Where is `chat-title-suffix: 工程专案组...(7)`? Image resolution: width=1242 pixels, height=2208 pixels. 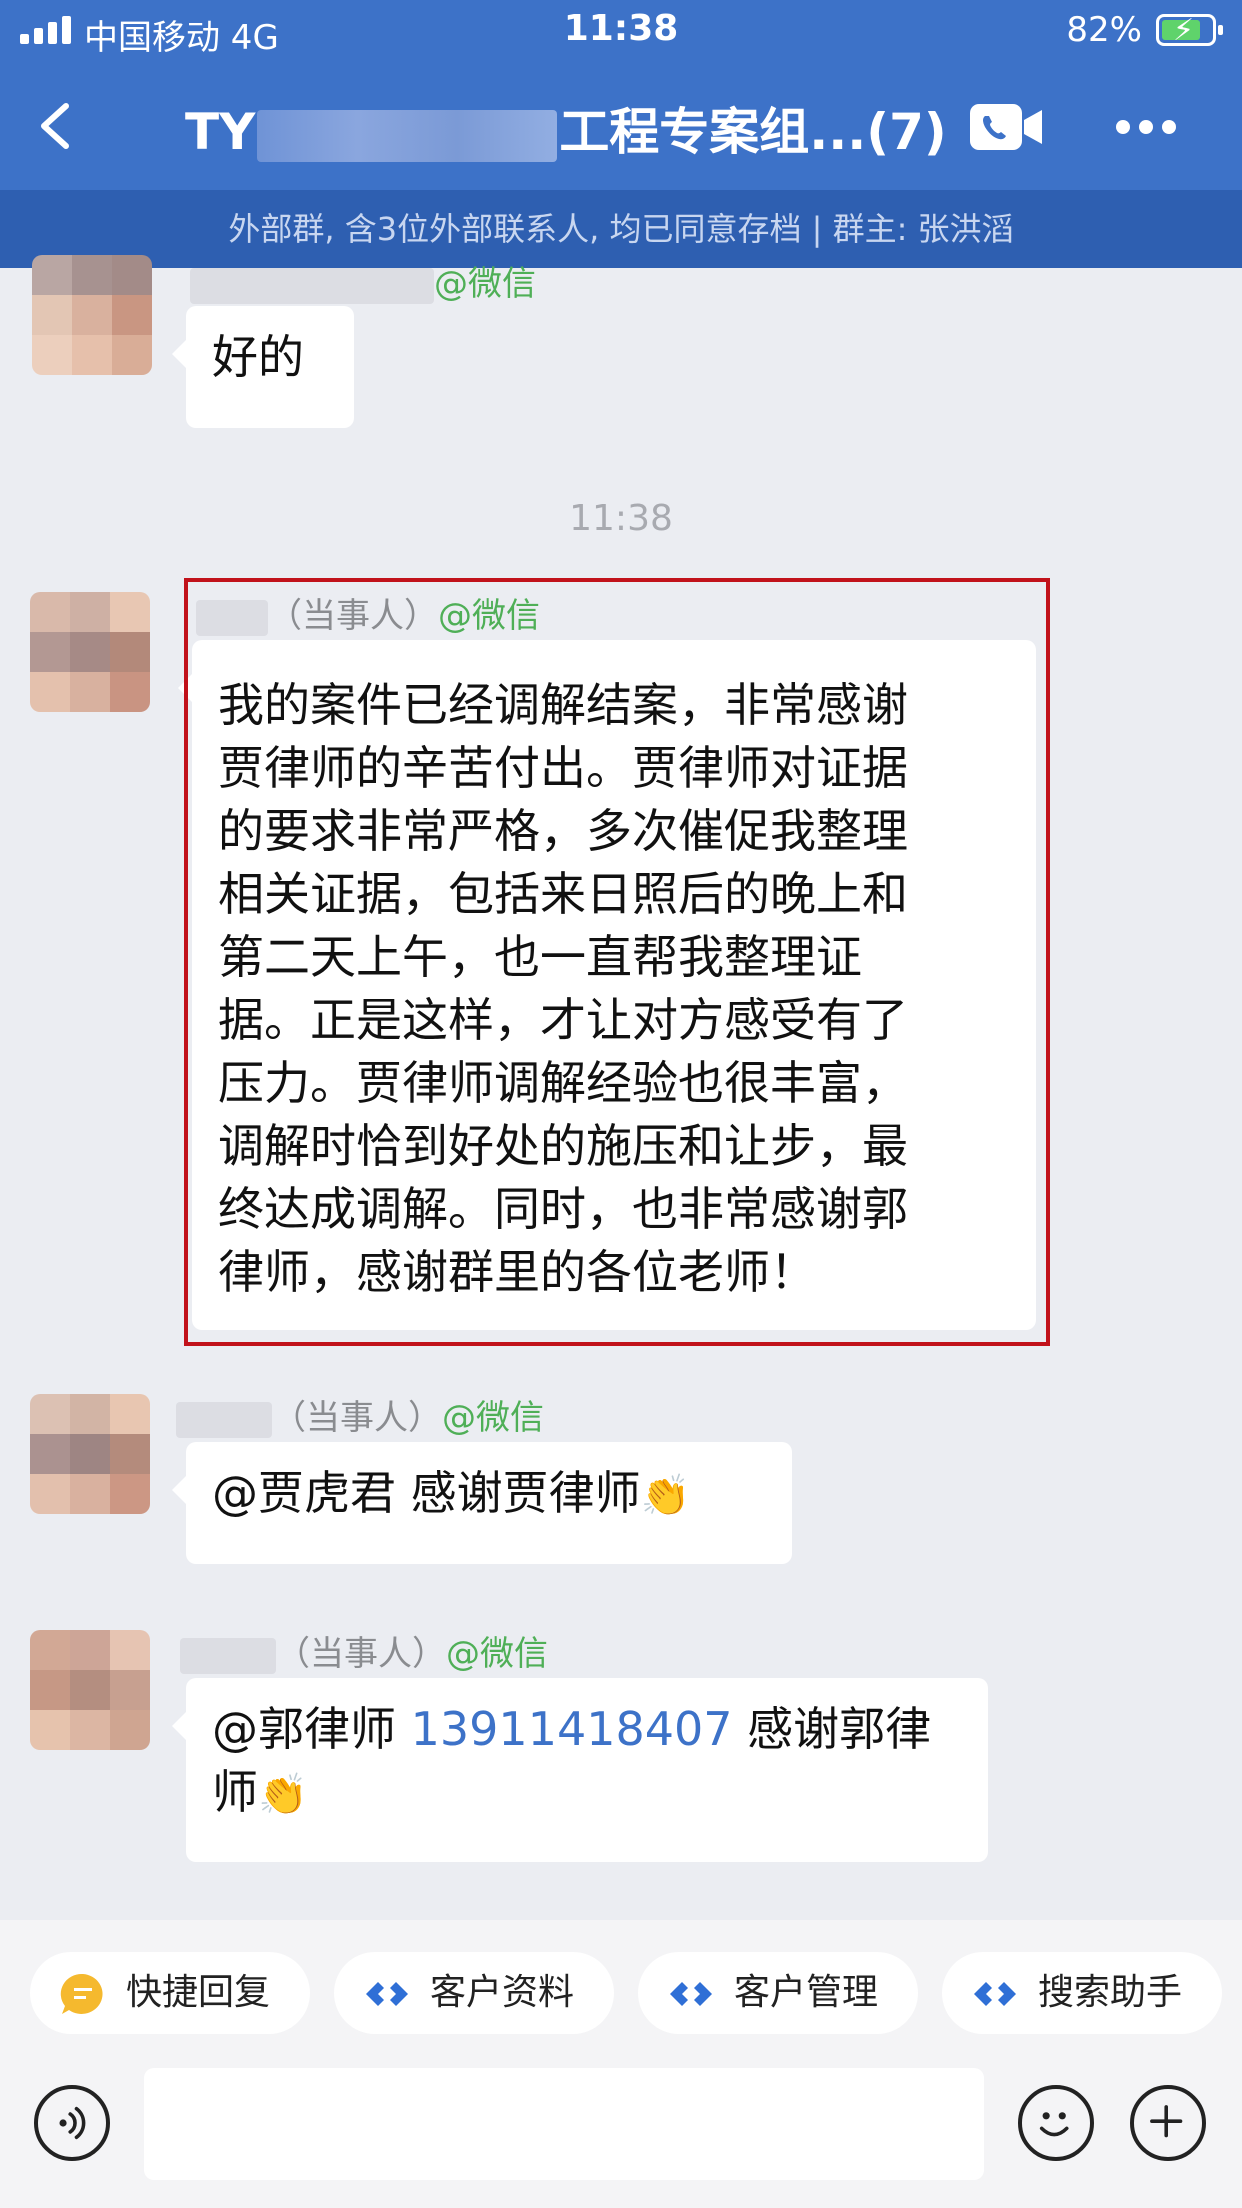 chat-title-suffix: 工程专案组...(7) is located at coordinates (753, 132).